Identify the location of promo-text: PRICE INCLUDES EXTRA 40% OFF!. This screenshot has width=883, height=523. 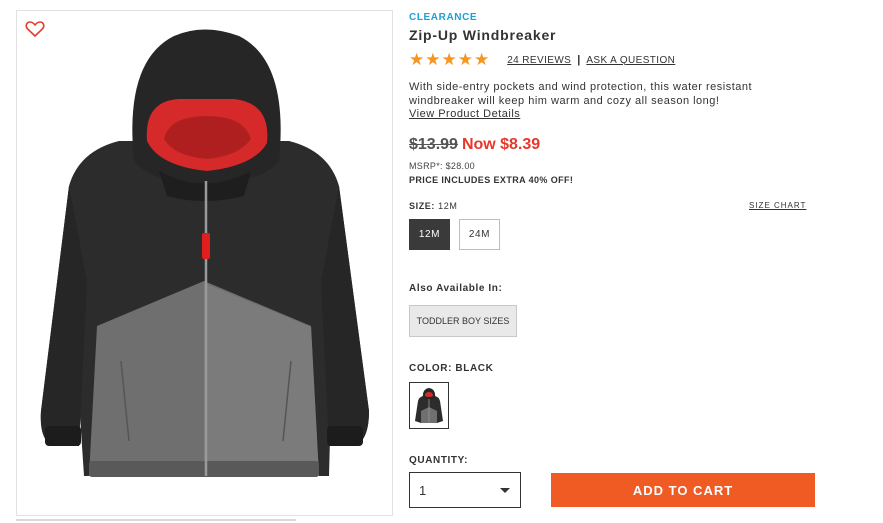
(491, 180).